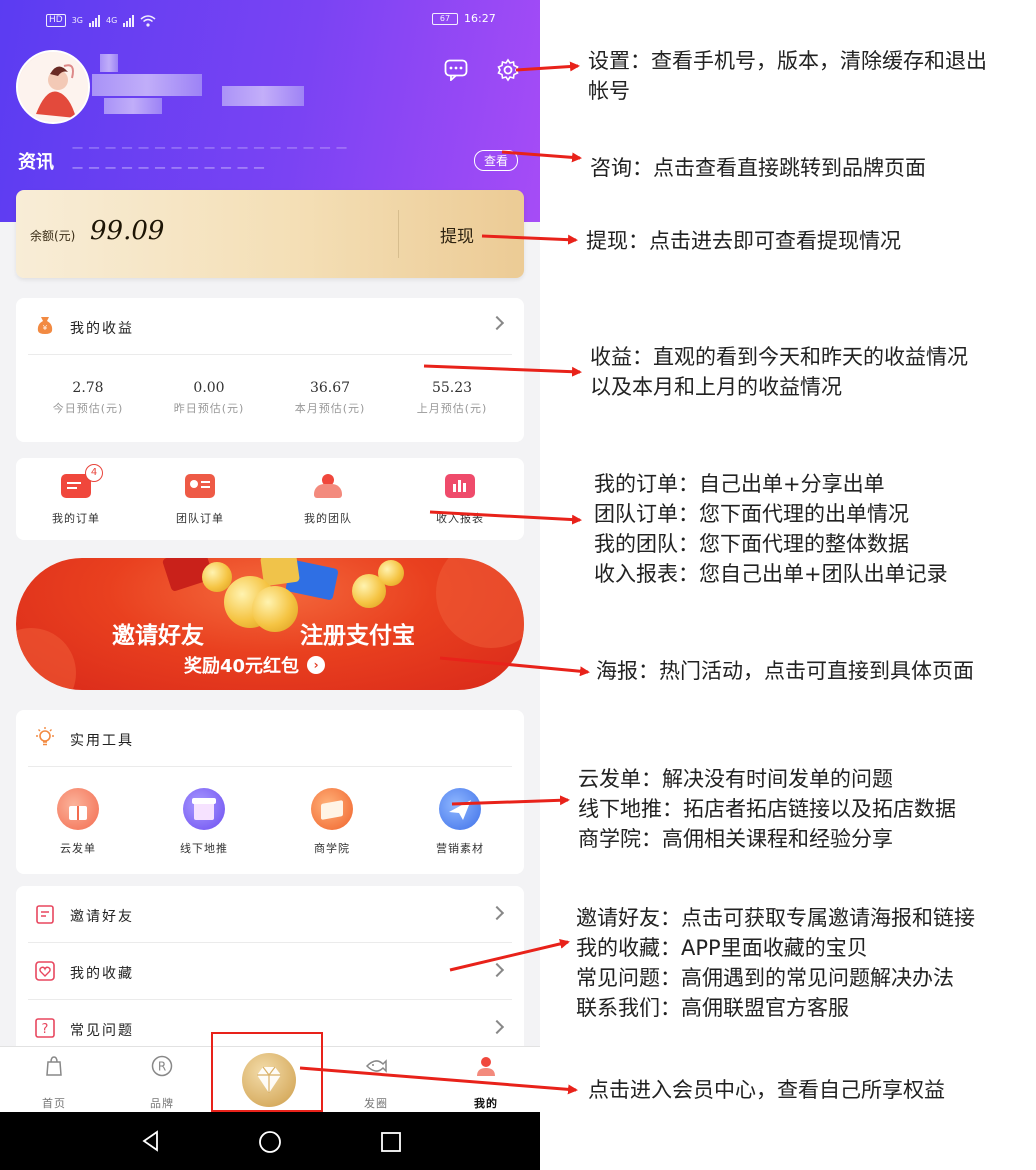 The width and height of the screenshot is (1036, 1170). I want to click on note-settings: 设置：查看手机号，版本，清除缓存和退出 帐号, so click(787, 76).